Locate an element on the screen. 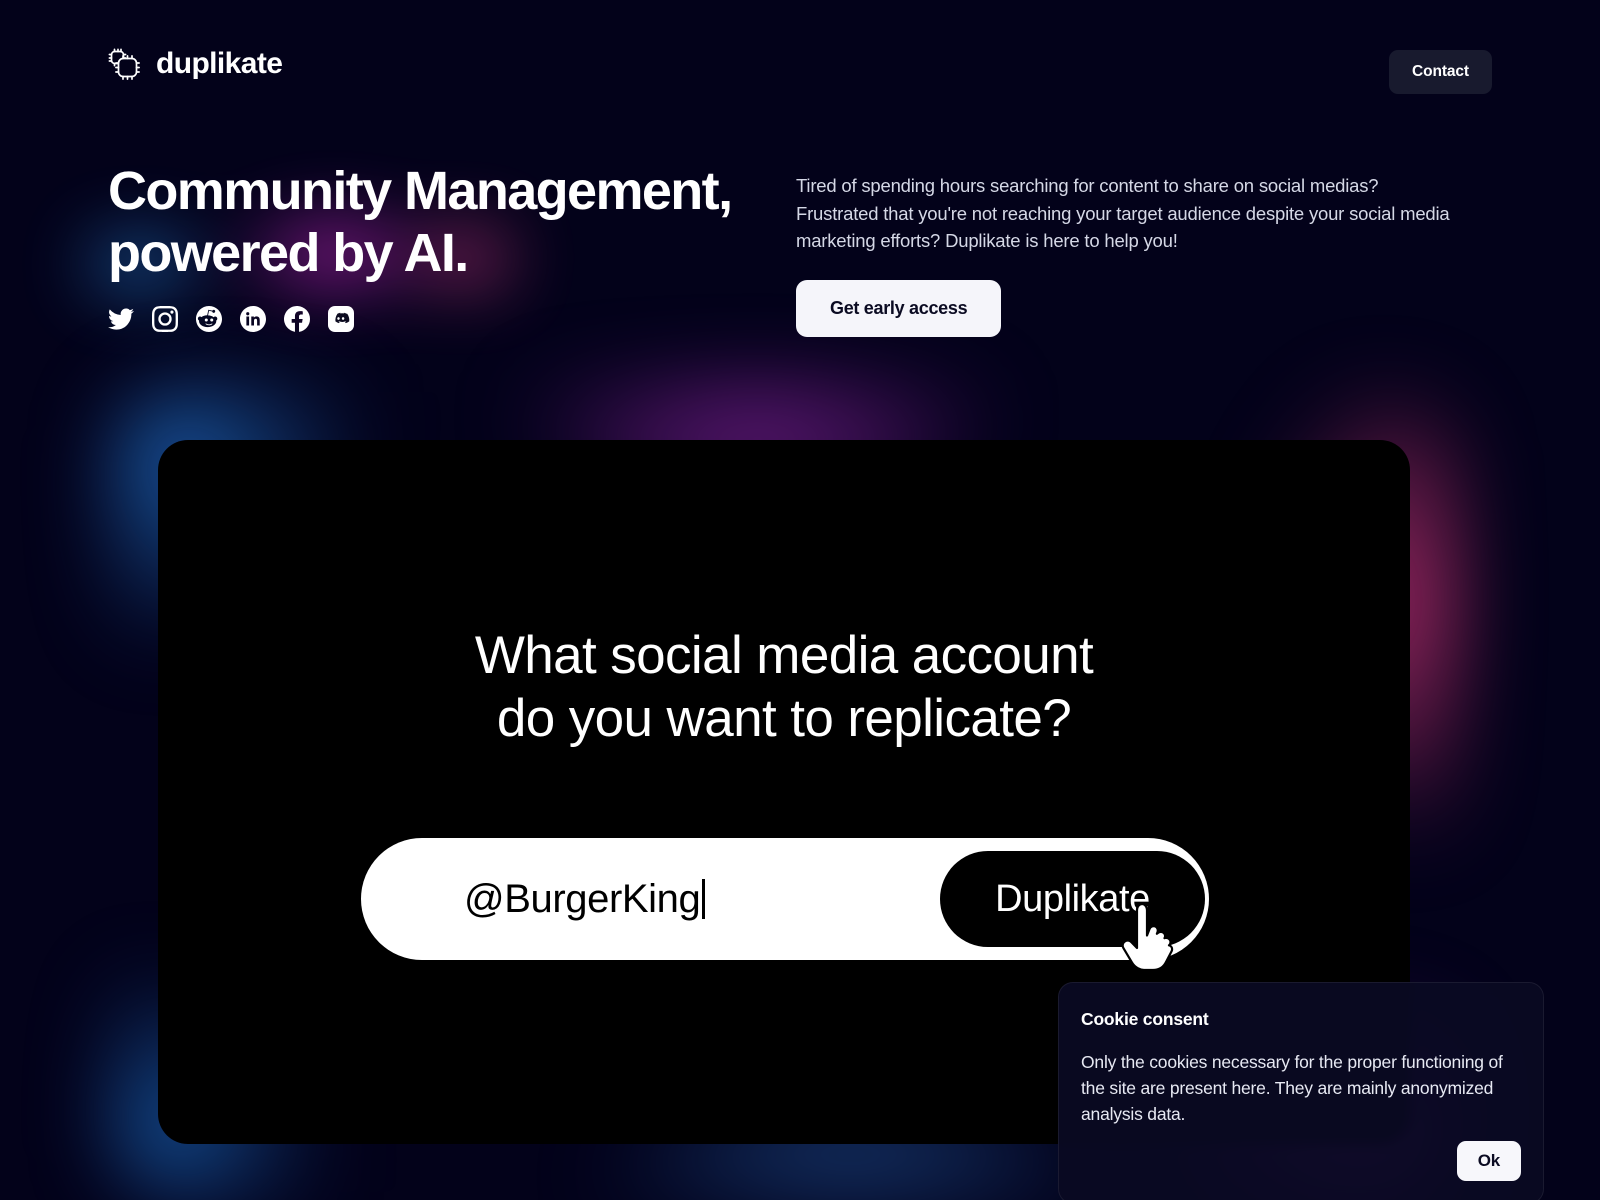  twitter-icon is located at coordinates (121, 319).